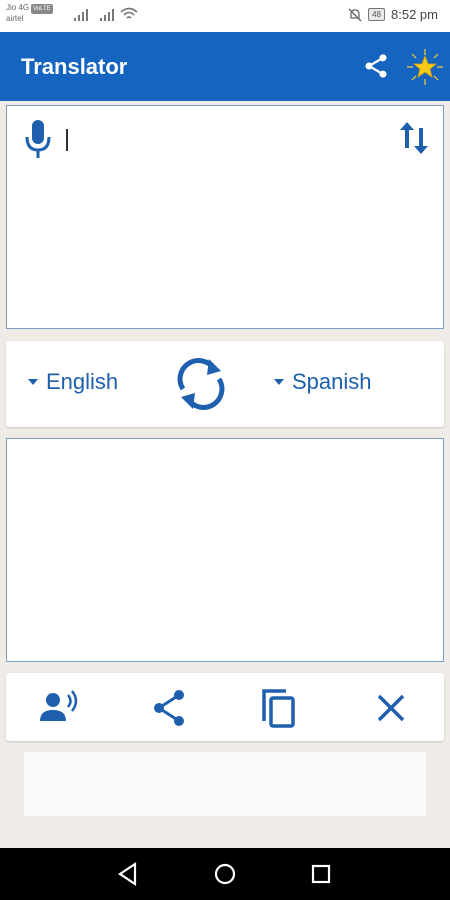  What do you see at coordinates (321, 874) in the screenshot?
I see `recent-apps-icon` at bounding box center [321, 874].